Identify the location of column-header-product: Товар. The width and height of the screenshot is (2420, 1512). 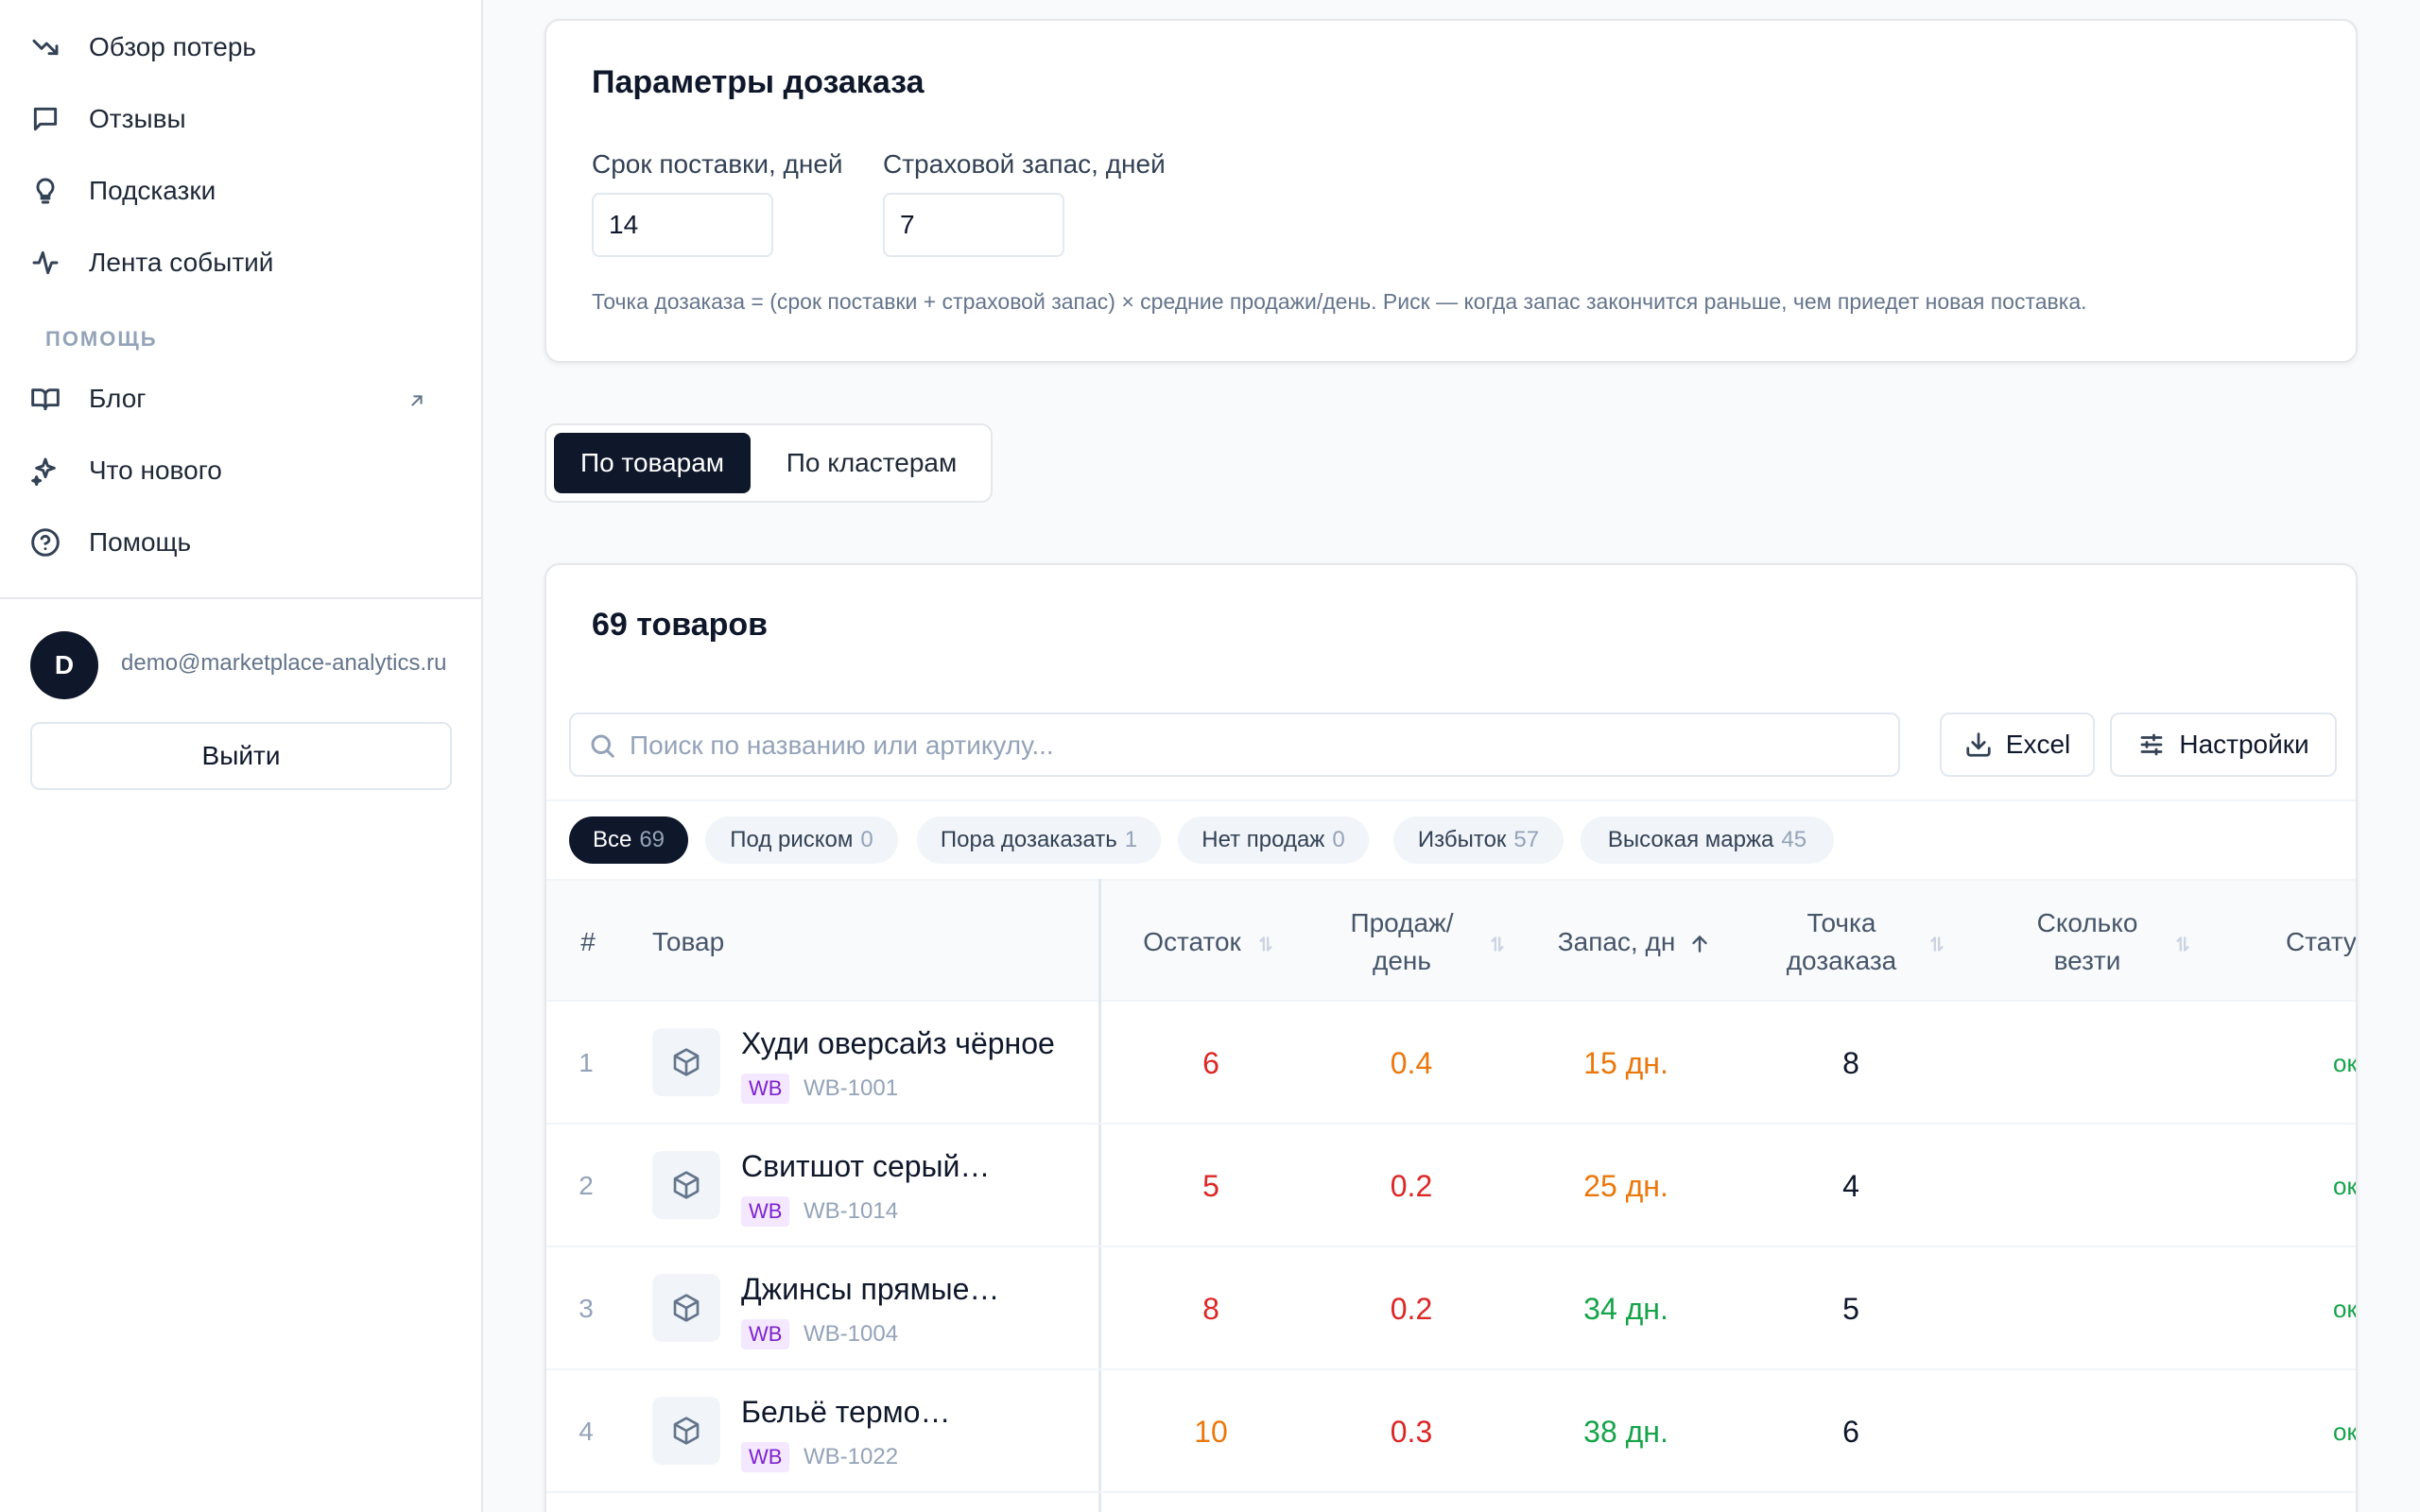
(688, 942).